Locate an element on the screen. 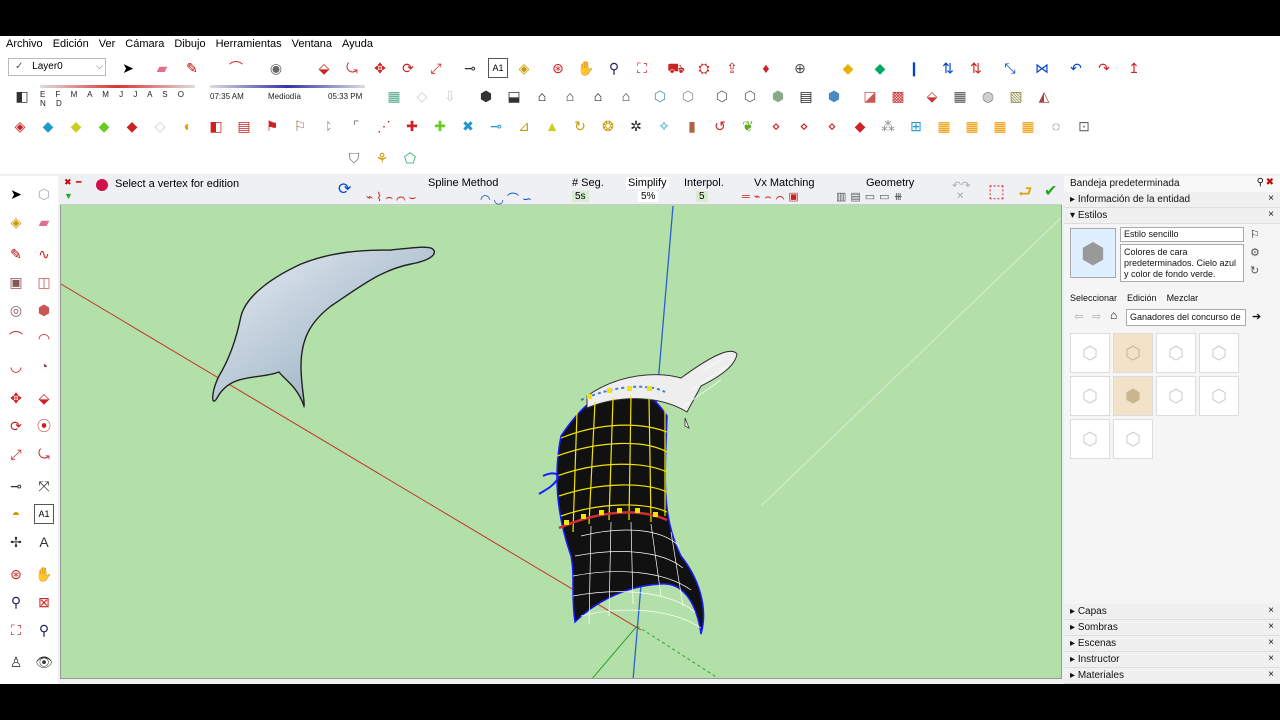  left-eraser-icon: ▰ is located at coordinates (44, 222).